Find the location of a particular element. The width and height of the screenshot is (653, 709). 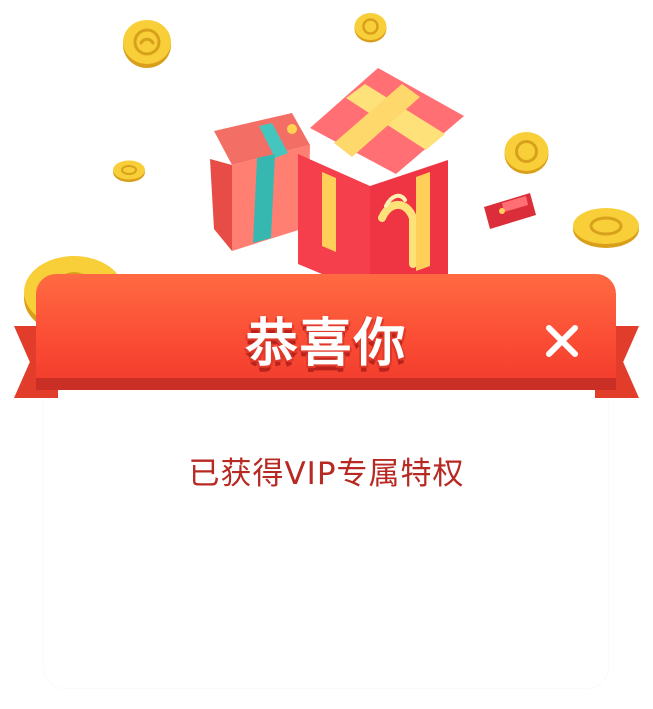

dialog-subtitle: 已获得VIP专属特权 is located at coordinates (326, 474).